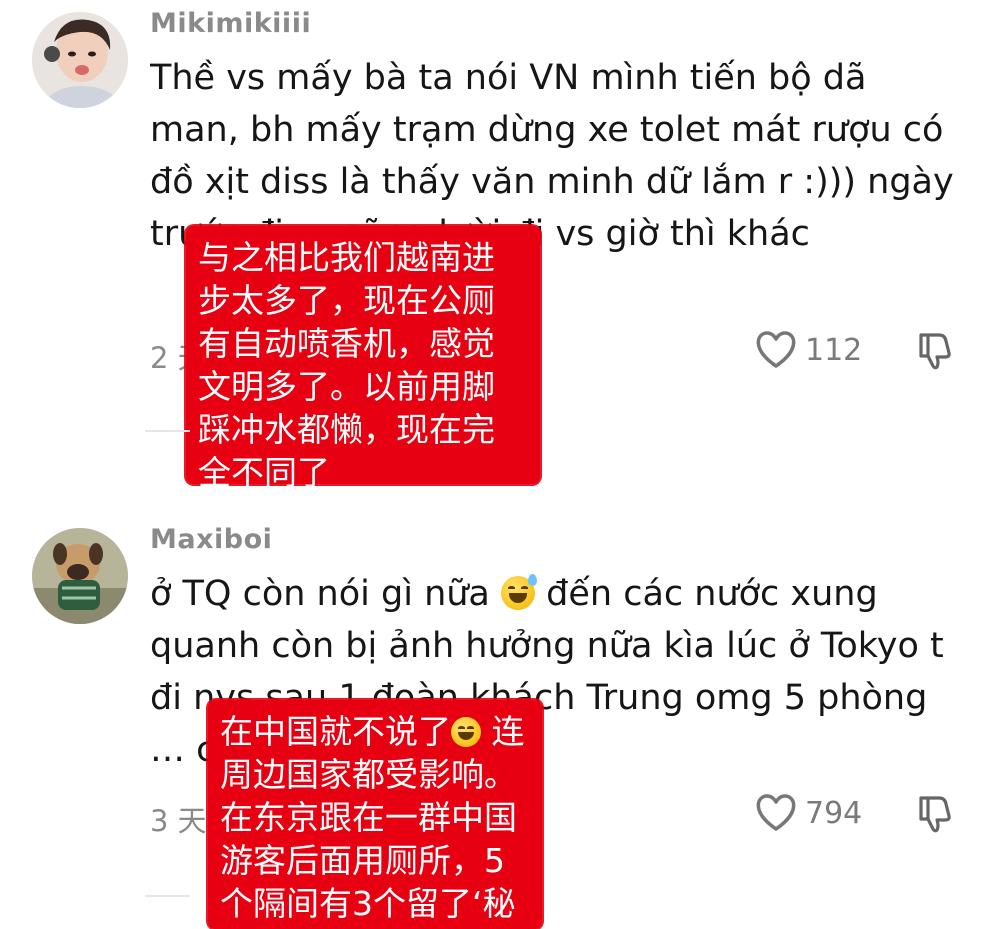 The height and width of the screenshot is (929, 987). What do you see at coordinates (326, 594) in the screenshot?
I see `comment-text-part: ở TQ còn nói gì nữa` at bounding box center [326, 594].